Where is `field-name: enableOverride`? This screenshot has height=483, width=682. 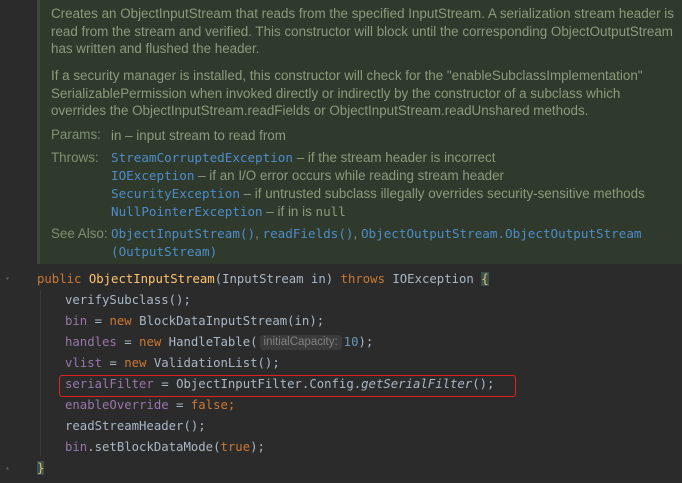
field-name: enableOverride is located at coordinates (117, 405).